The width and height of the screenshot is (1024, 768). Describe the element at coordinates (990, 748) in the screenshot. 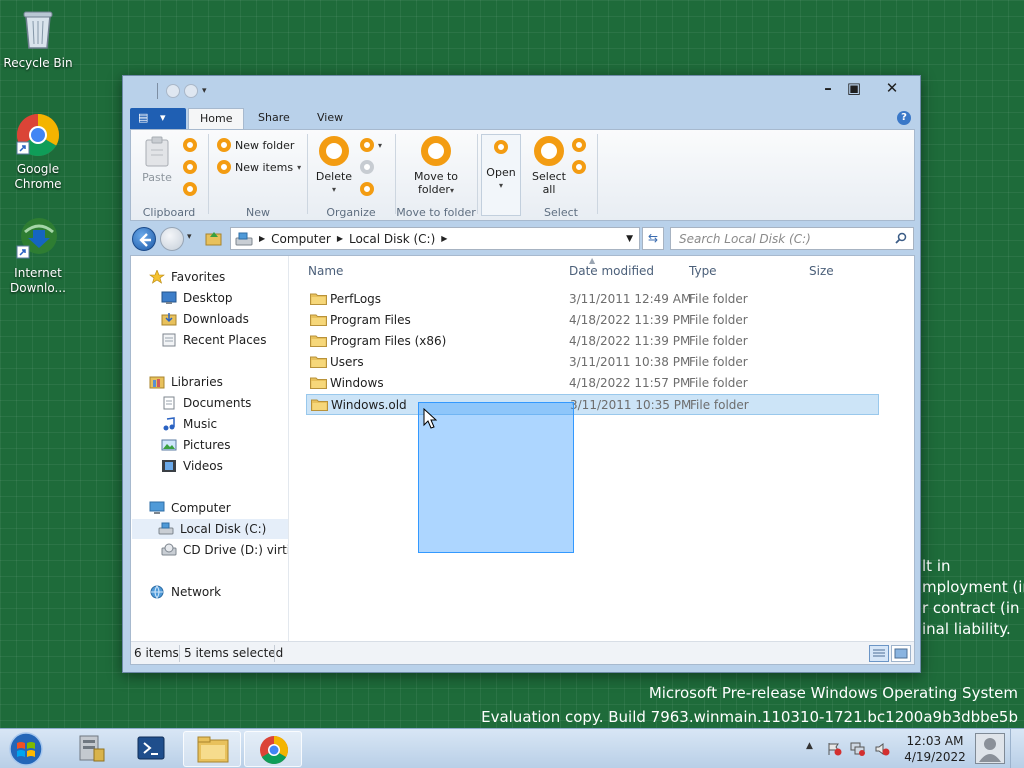

I see `user-tile` at that location.